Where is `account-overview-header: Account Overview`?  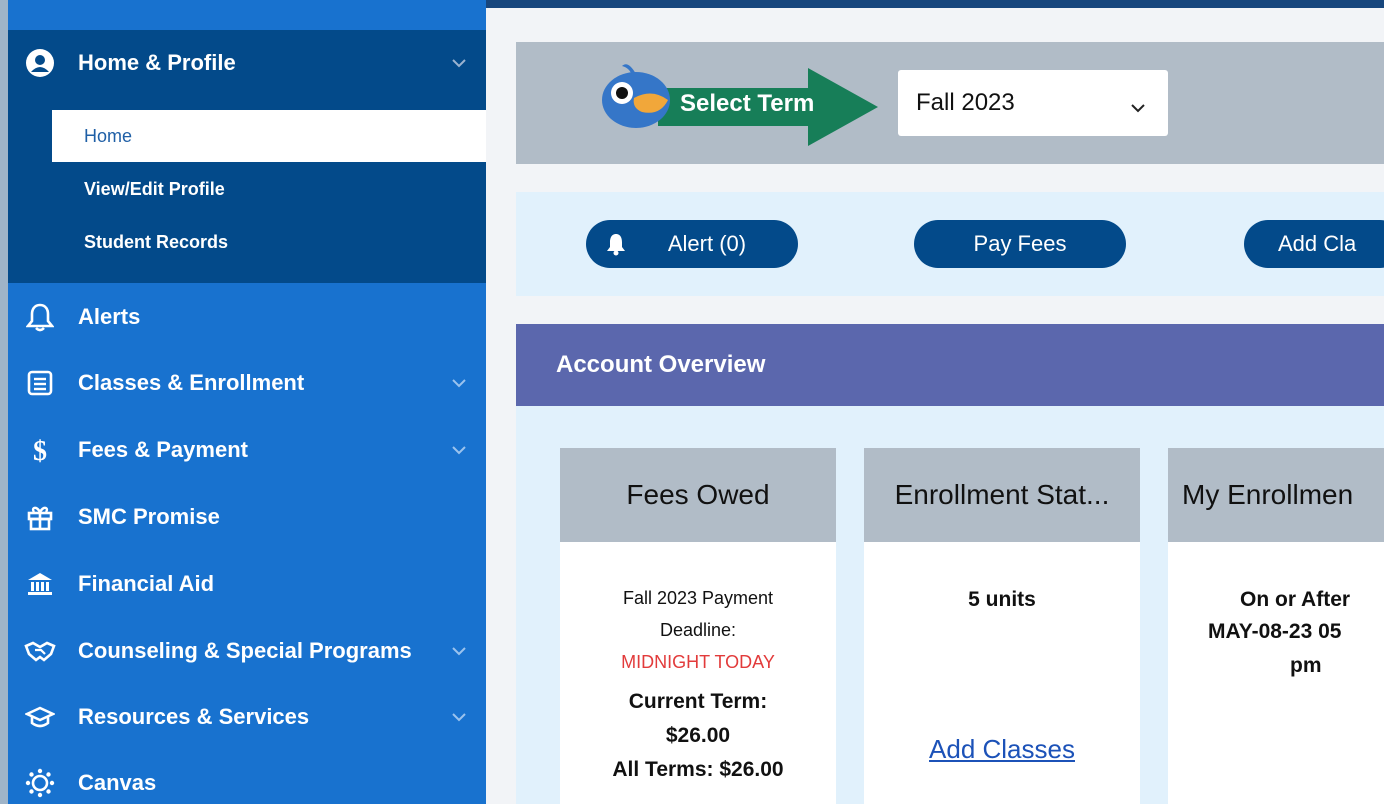 account-overview-header: Account Overview is located at coordinates (950, 365).